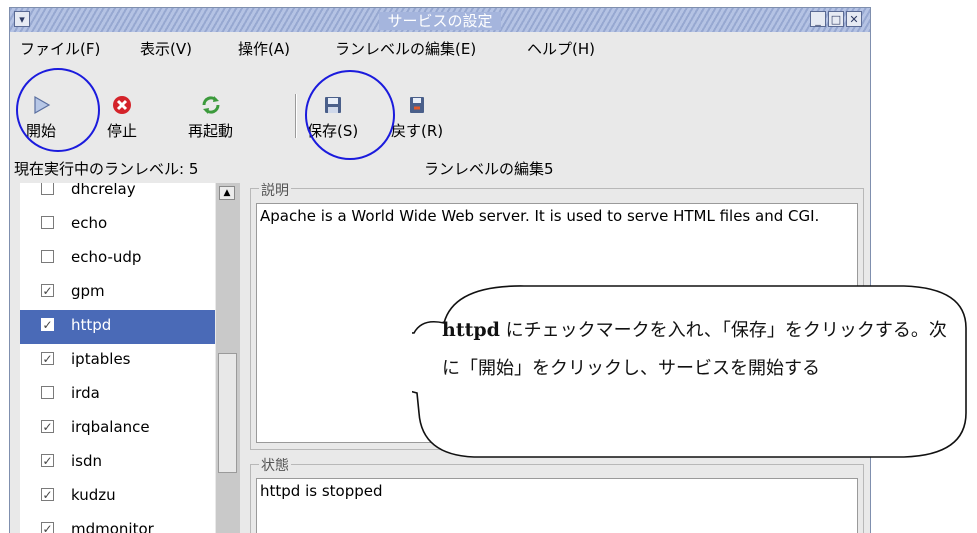 This screenshot has height=533, width=977. What do you see at coordinates (275, 465) in the screenshot?
I see `state-label: 状態` at bounding box center [275, 465].